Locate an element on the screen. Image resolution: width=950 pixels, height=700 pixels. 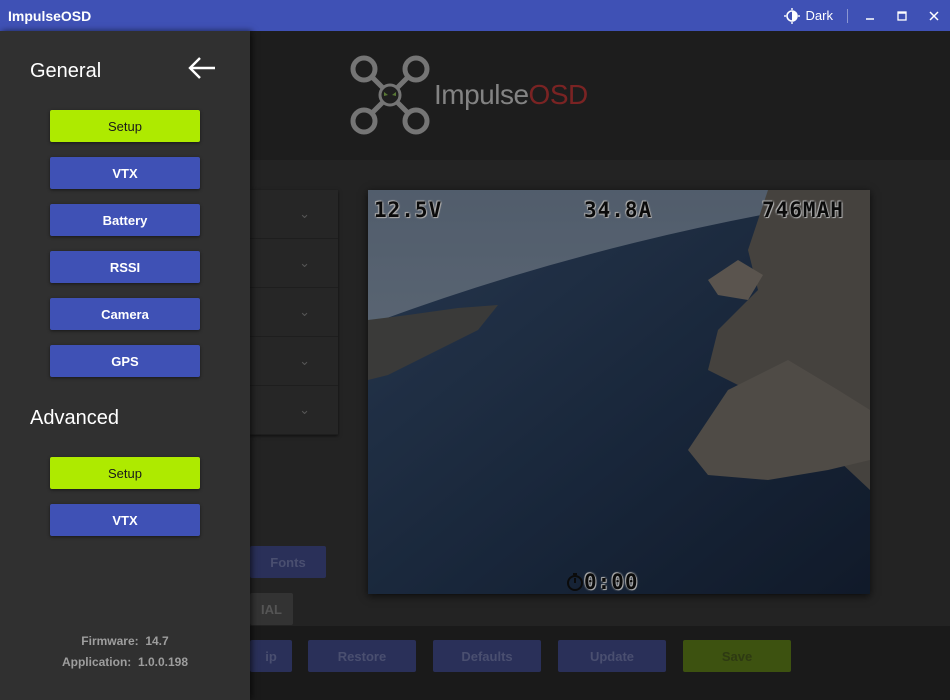
nav-general-vtx: VTX is located at coordinates (125, 173).